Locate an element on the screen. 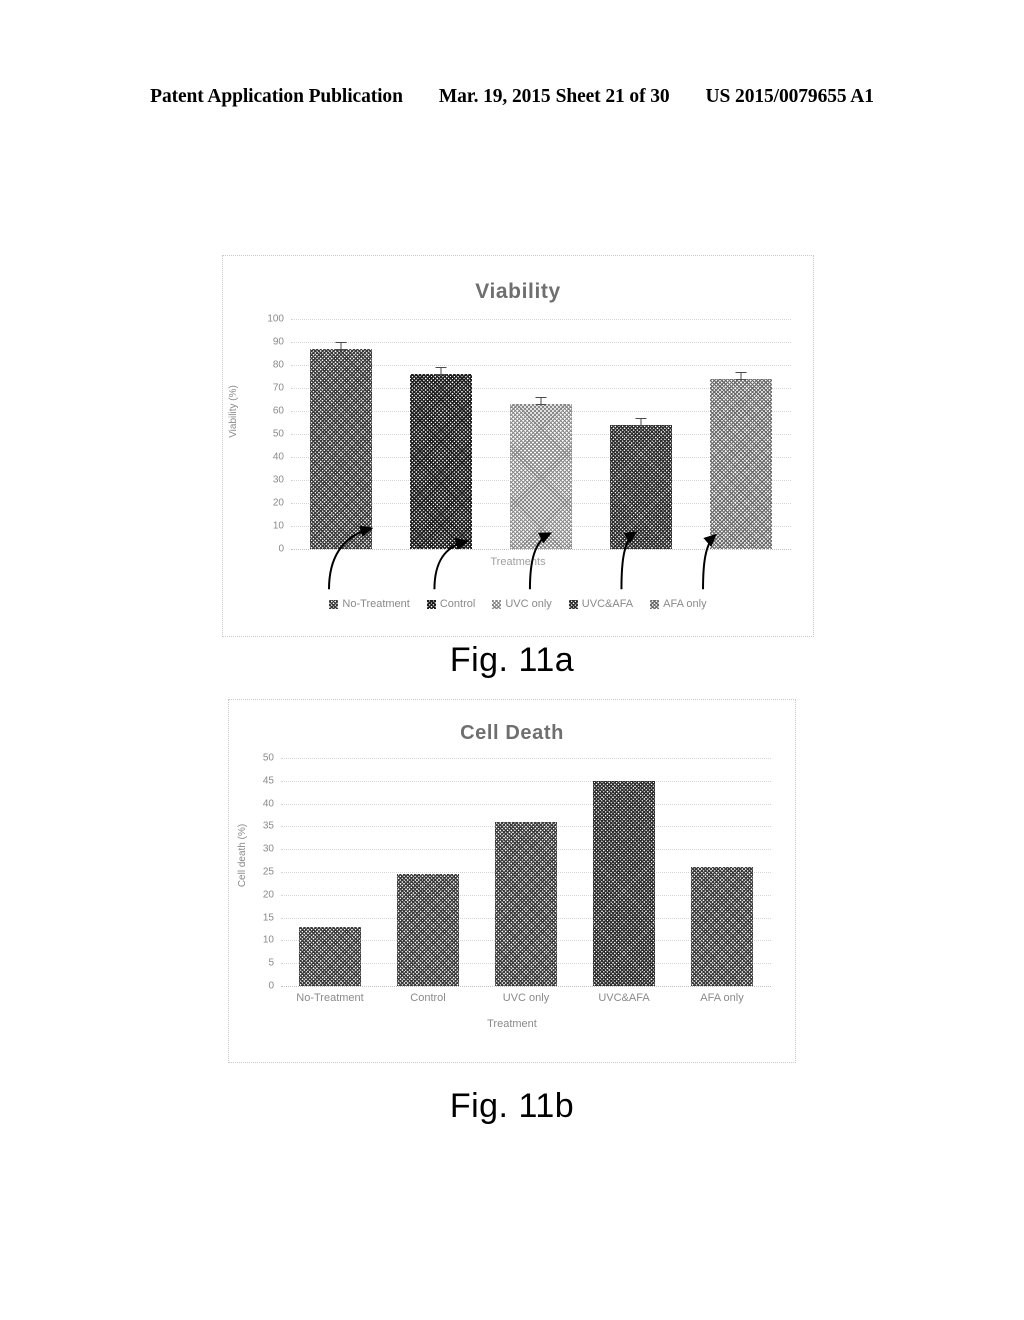  y-axis-tick-label: 35 is located at coordinates (268, 826).